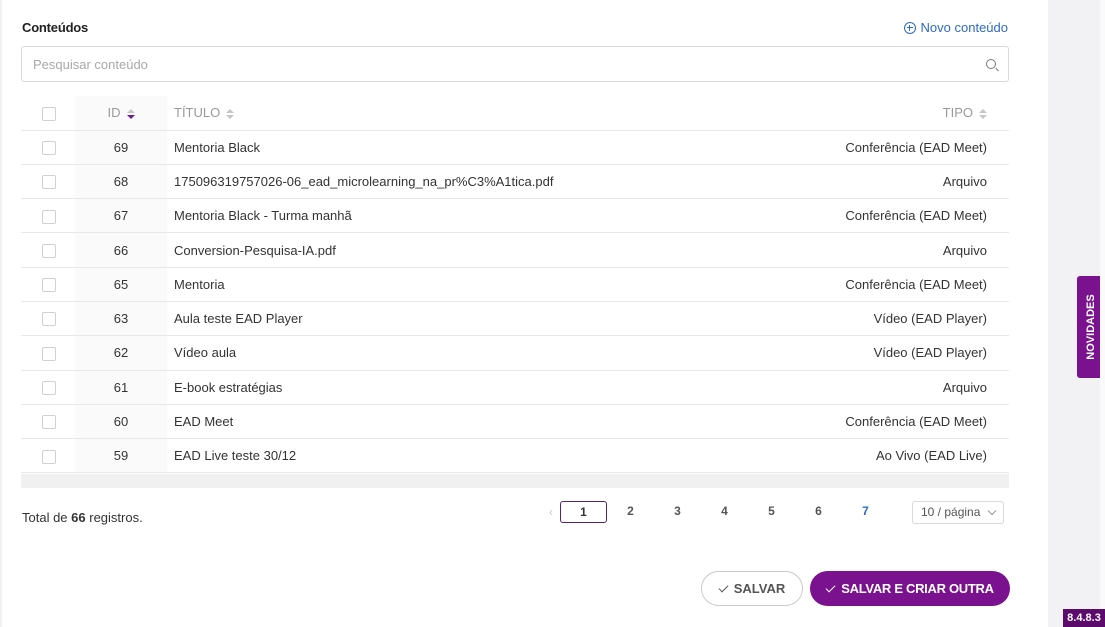  Describe the element at coordinates (583, 512) in the screenshot. I see `page-1-button: 1` at that location.